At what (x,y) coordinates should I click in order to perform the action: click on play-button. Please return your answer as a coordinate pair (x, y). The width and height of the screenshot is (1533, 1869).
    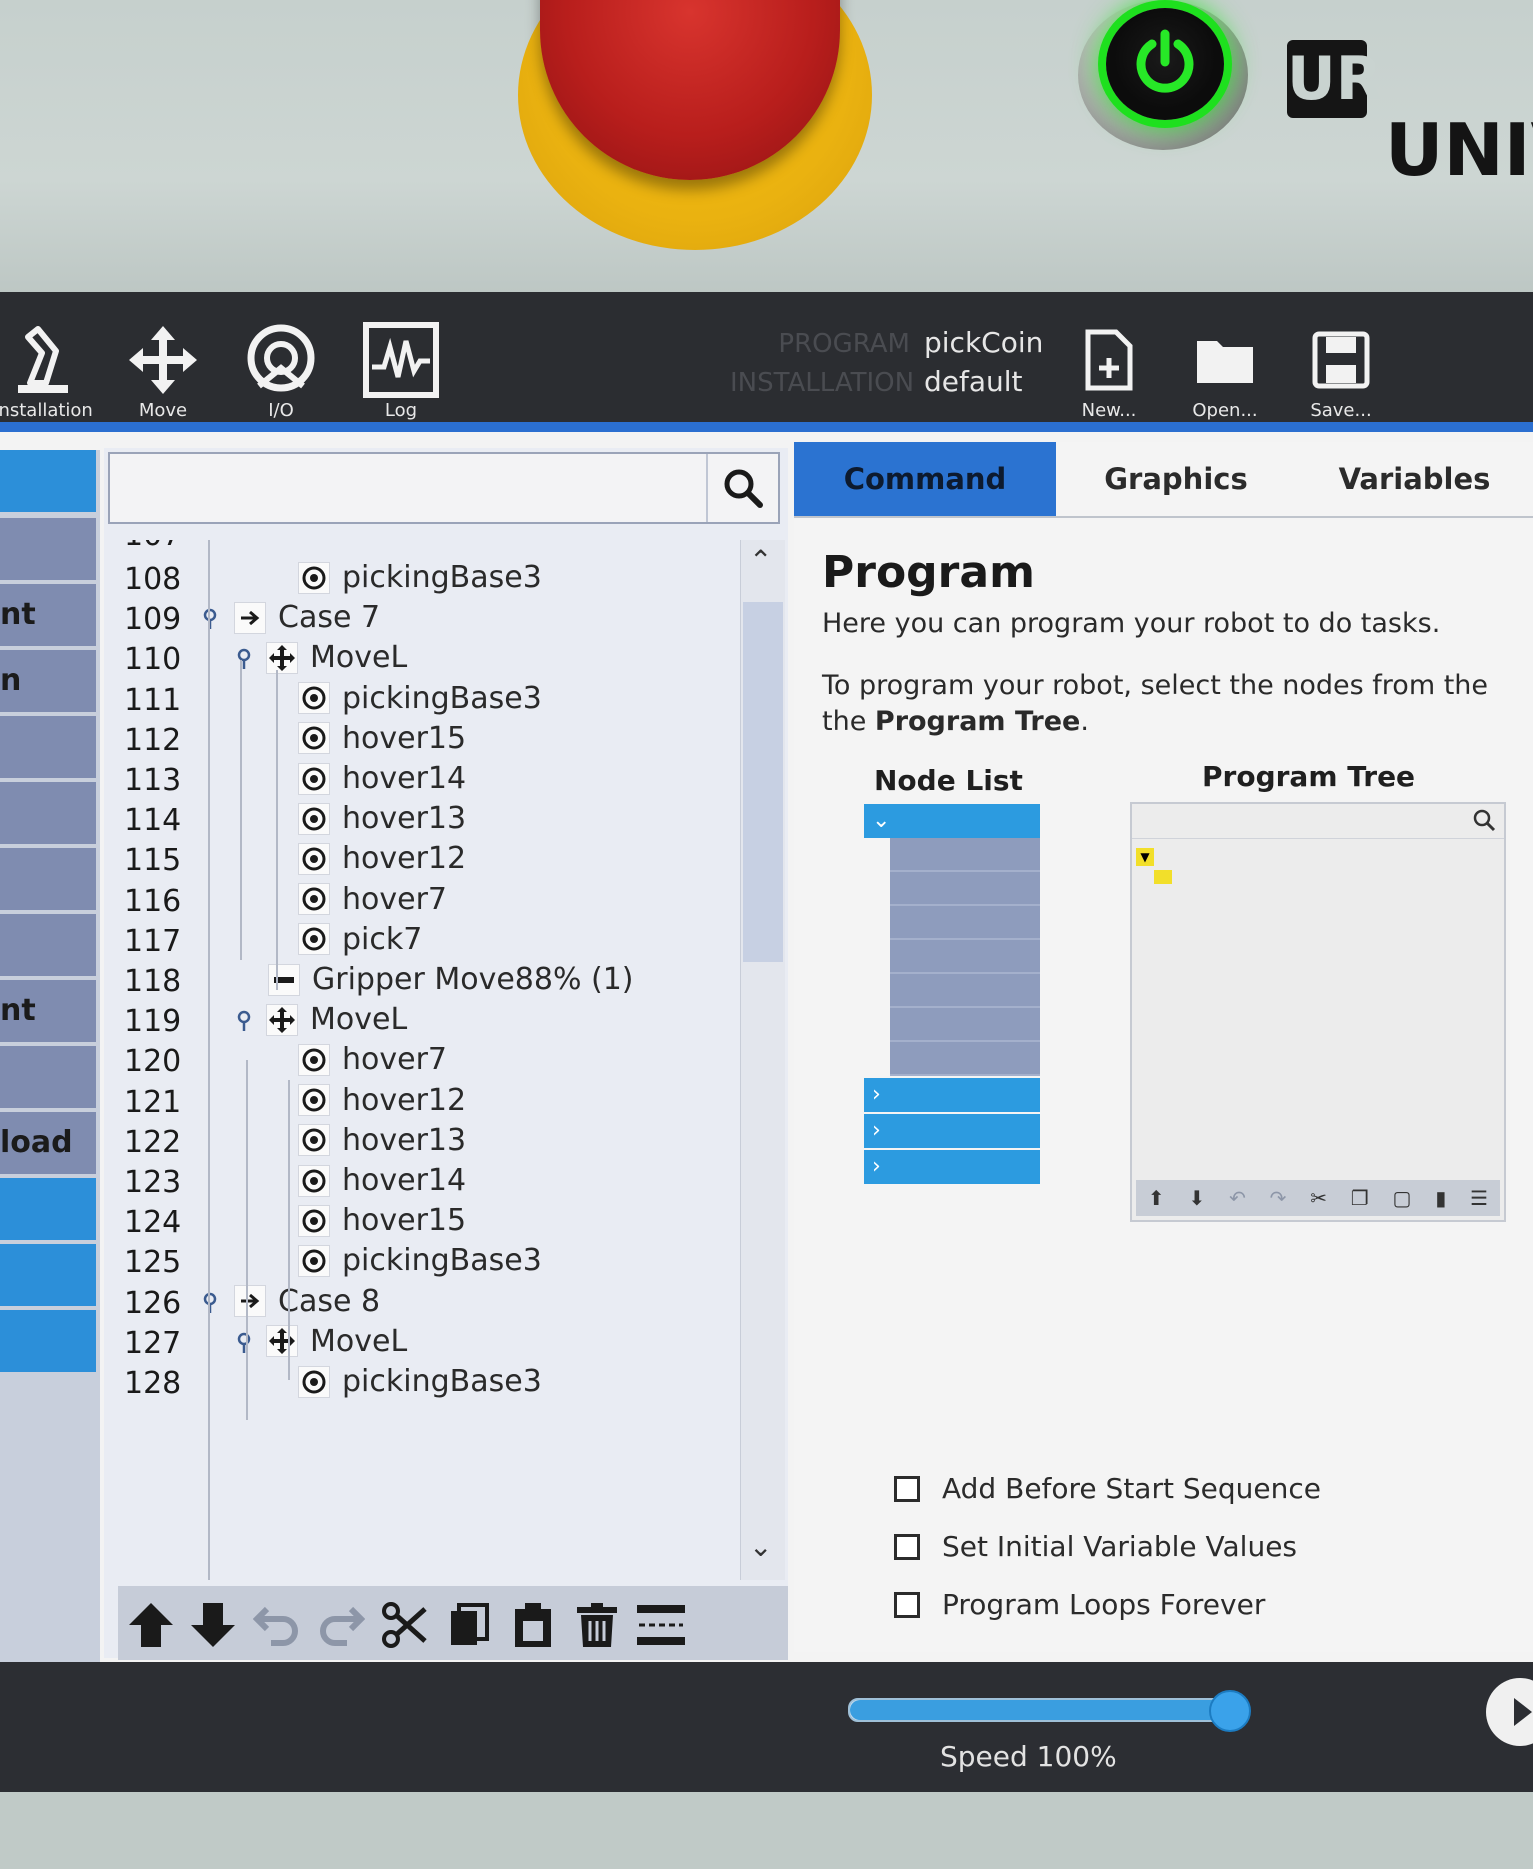
    Looking at the image, I should click on (1509, 1712).